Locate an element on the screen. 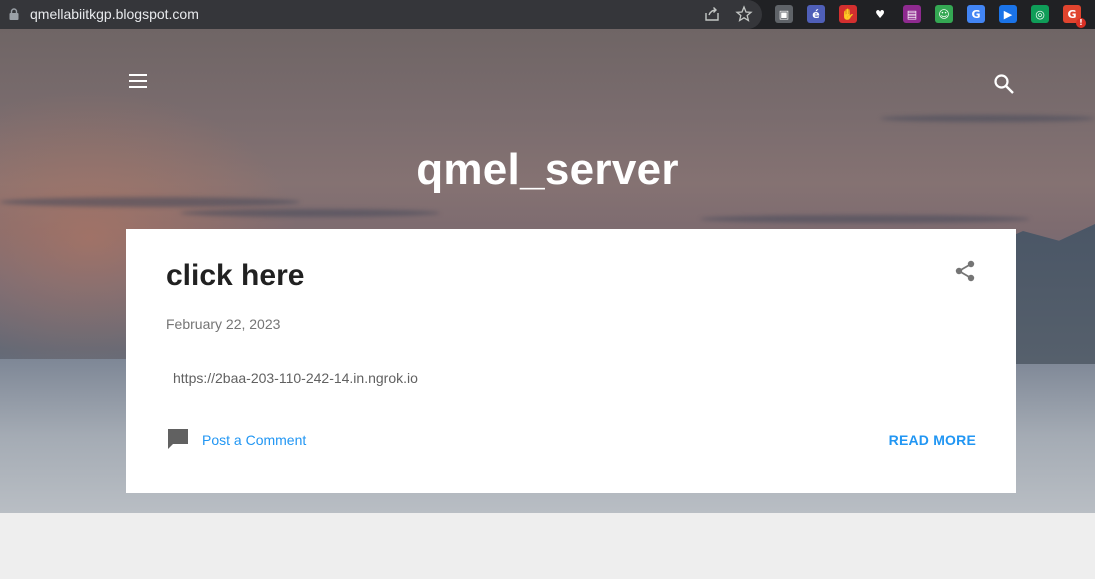 This screenshot has width=1095, height=579. camera-extension-icon: ▣ is located at coordinates (784, 14).